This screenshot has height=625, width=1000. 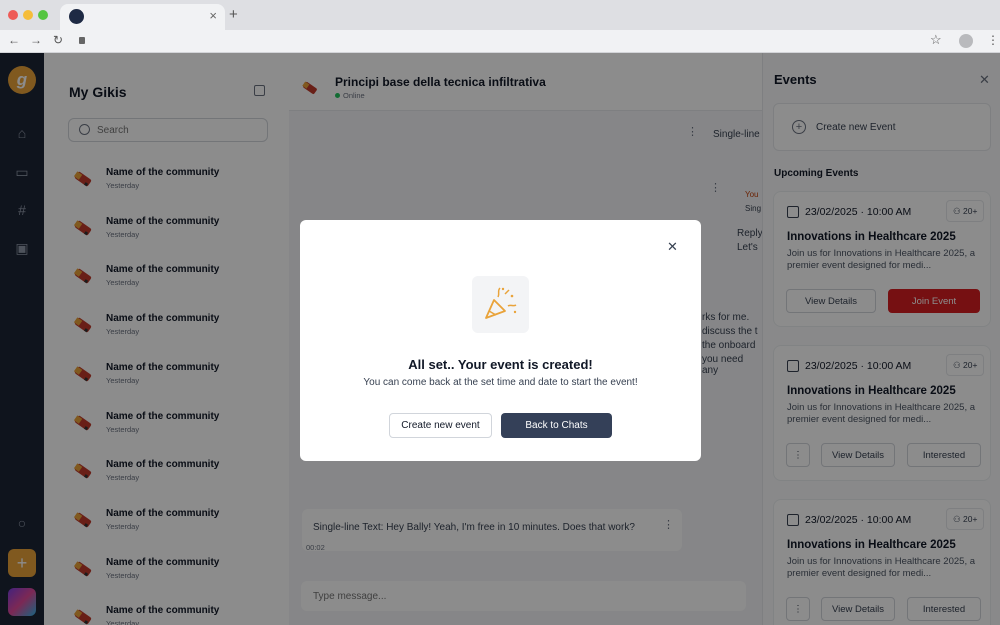 What do you see at coordinates (82, 40) in the screenshot?
I see `lock-icon` at bounding box center [82, 40].